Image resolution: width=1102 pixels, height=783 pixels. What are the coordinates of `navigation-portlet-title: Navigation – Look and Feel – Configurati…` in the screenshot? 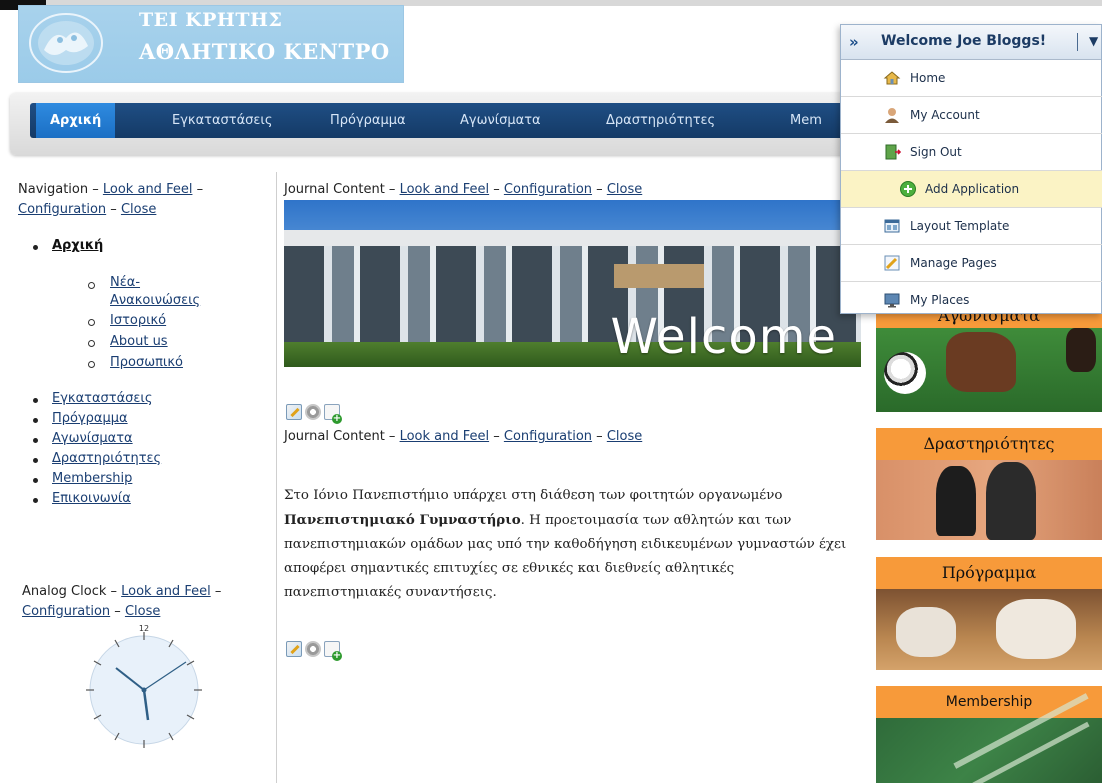 It's located at (111, 199).